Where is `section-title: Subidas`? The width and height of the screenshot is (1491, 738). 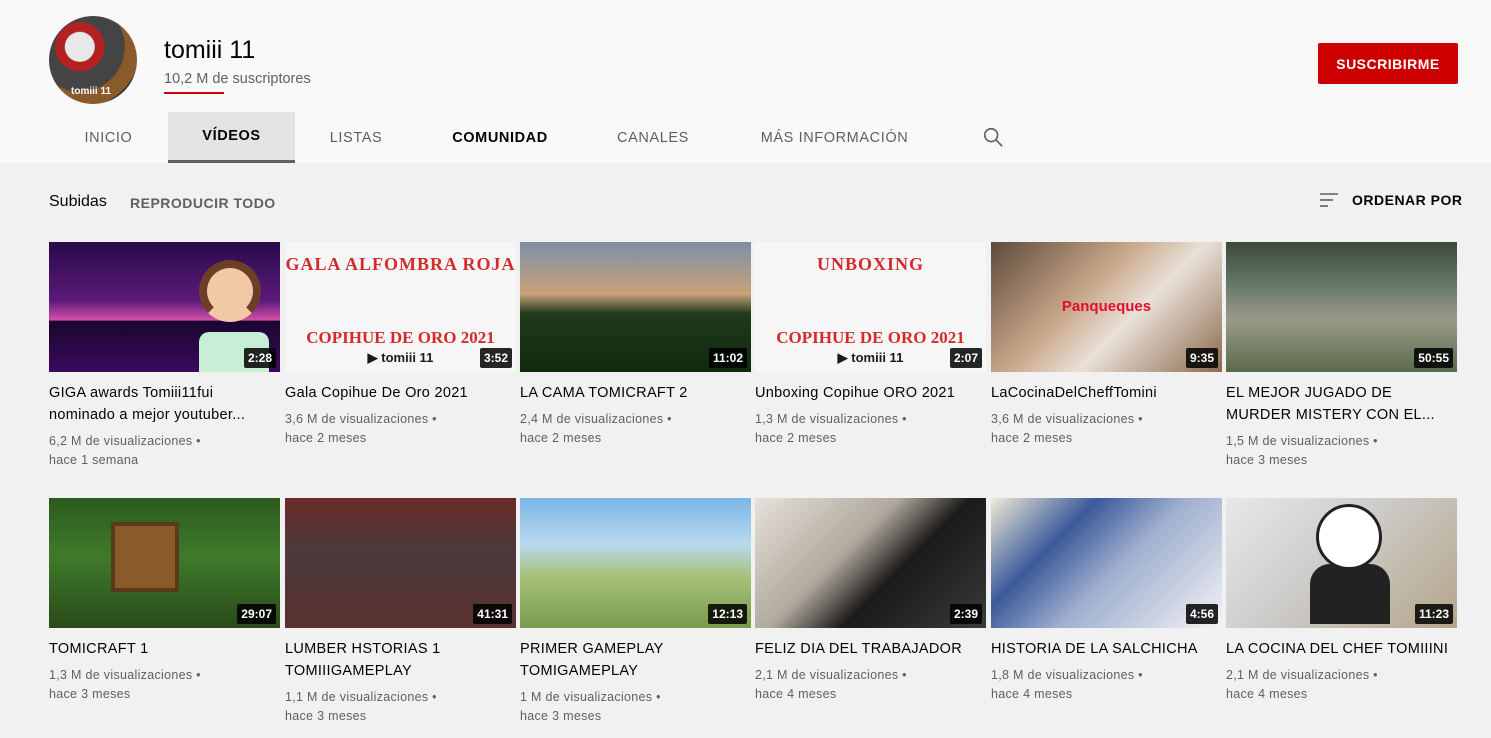
section-title: Subidas is located at coordinates (78, 201).